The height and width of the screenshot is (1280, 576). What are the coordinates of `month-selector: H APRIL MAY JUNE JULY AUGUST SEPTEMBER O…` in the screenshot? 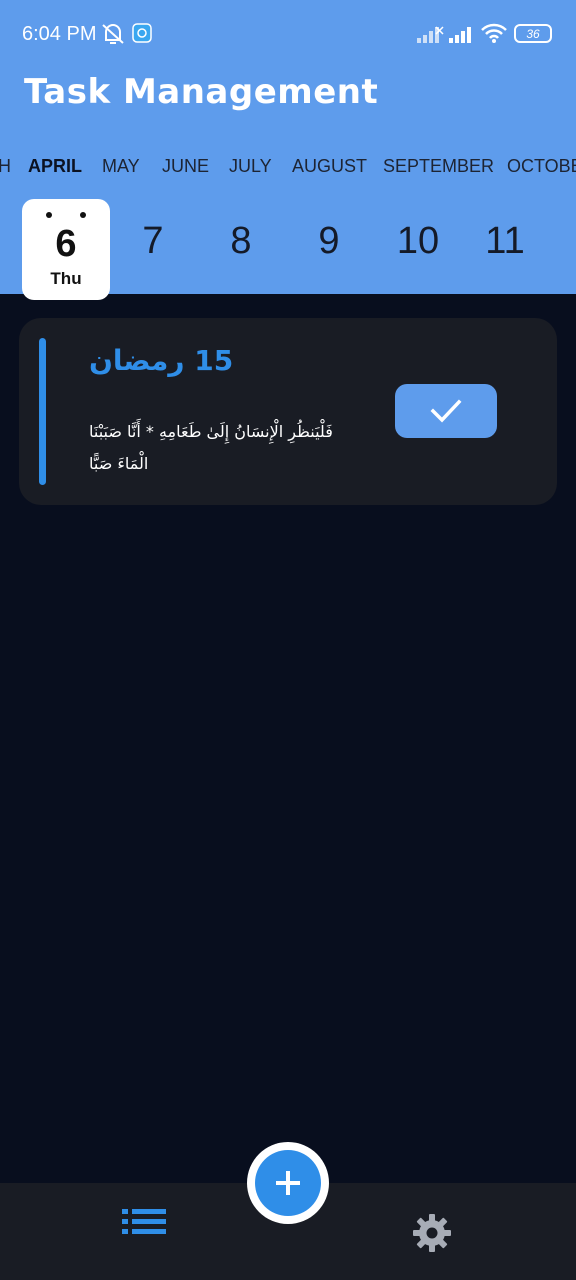 It's located at (288, 167).